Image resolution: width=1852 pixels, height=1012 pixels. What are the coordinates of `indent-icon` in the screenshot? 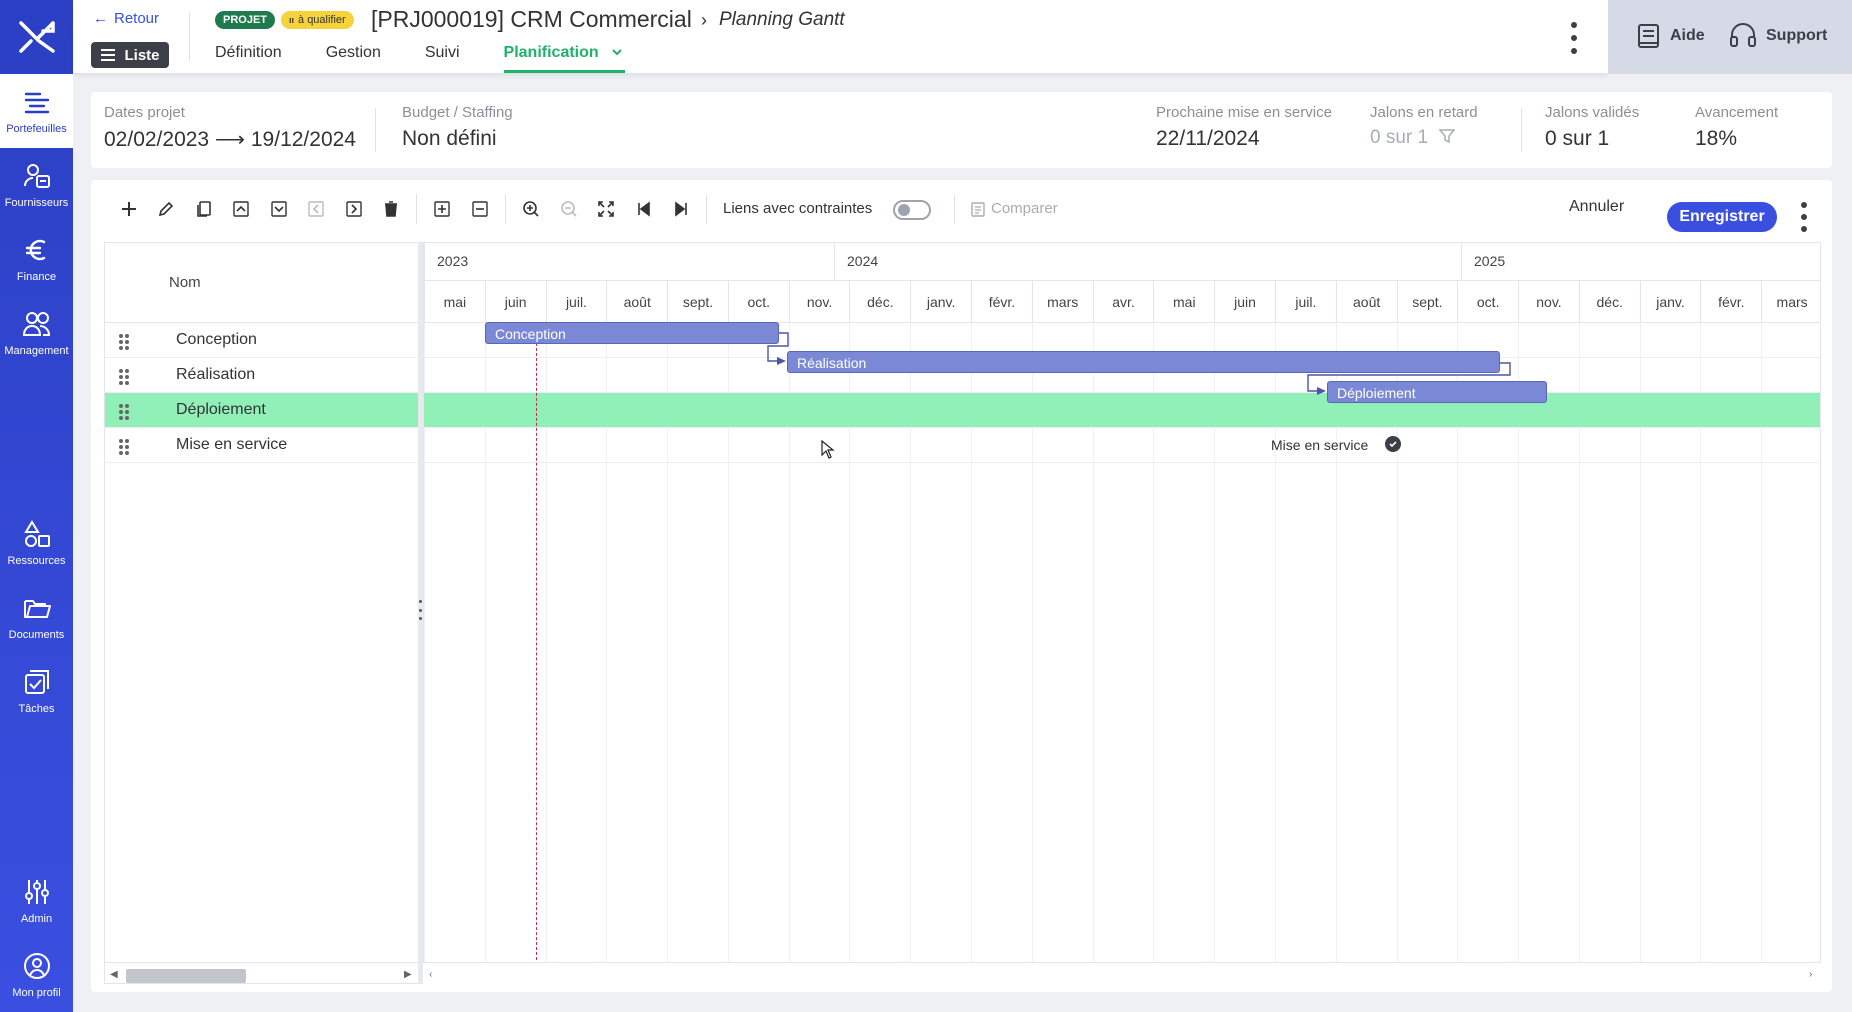 It's located at (354, 209).